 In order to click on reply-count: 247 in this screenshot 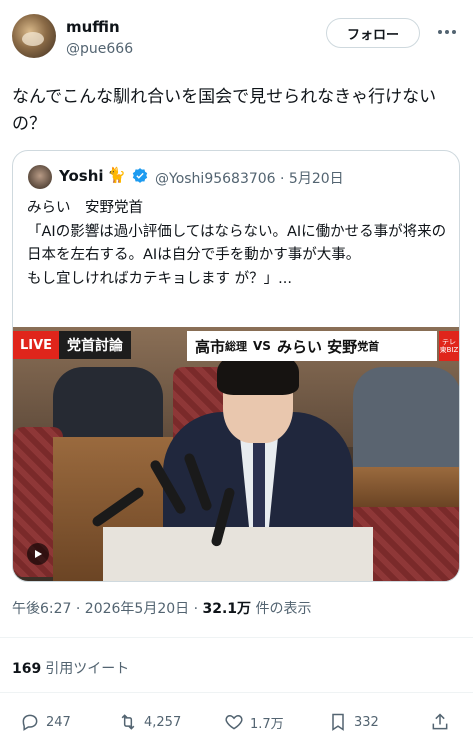, I will do `click(58, 722)`.